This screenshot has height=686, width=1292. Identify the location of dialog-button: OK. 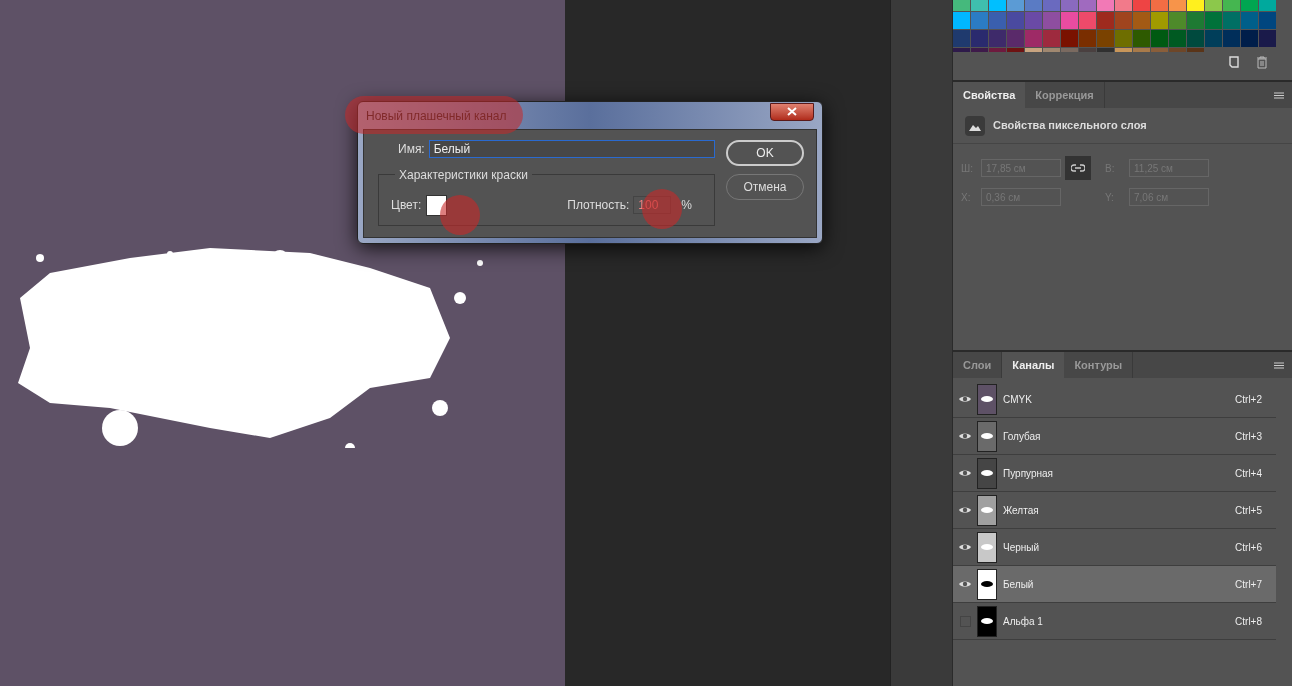
(765, 153).